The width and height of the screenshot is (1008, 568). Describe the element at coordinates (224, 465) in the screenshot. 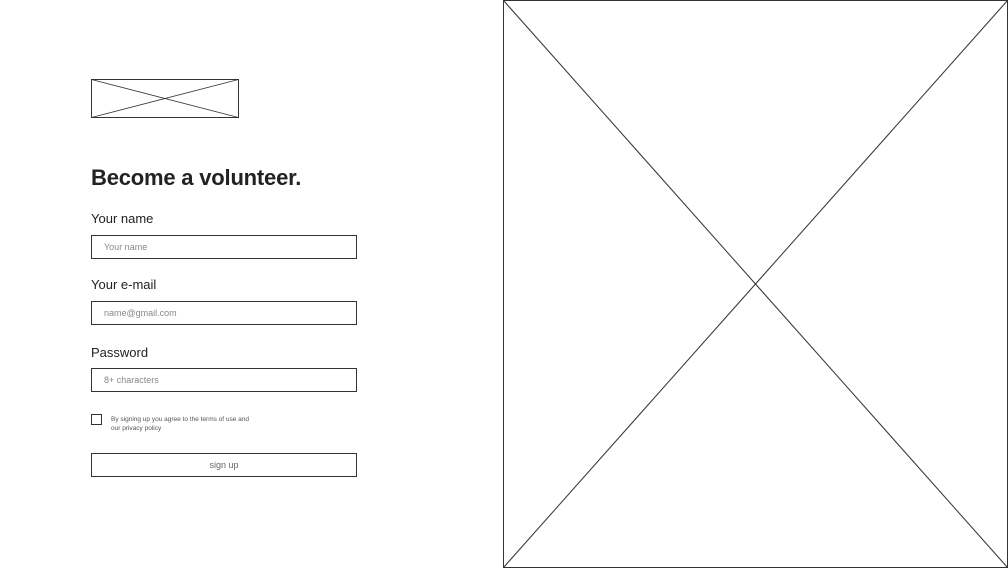

I see `sign-up-button: sign up` at that location.